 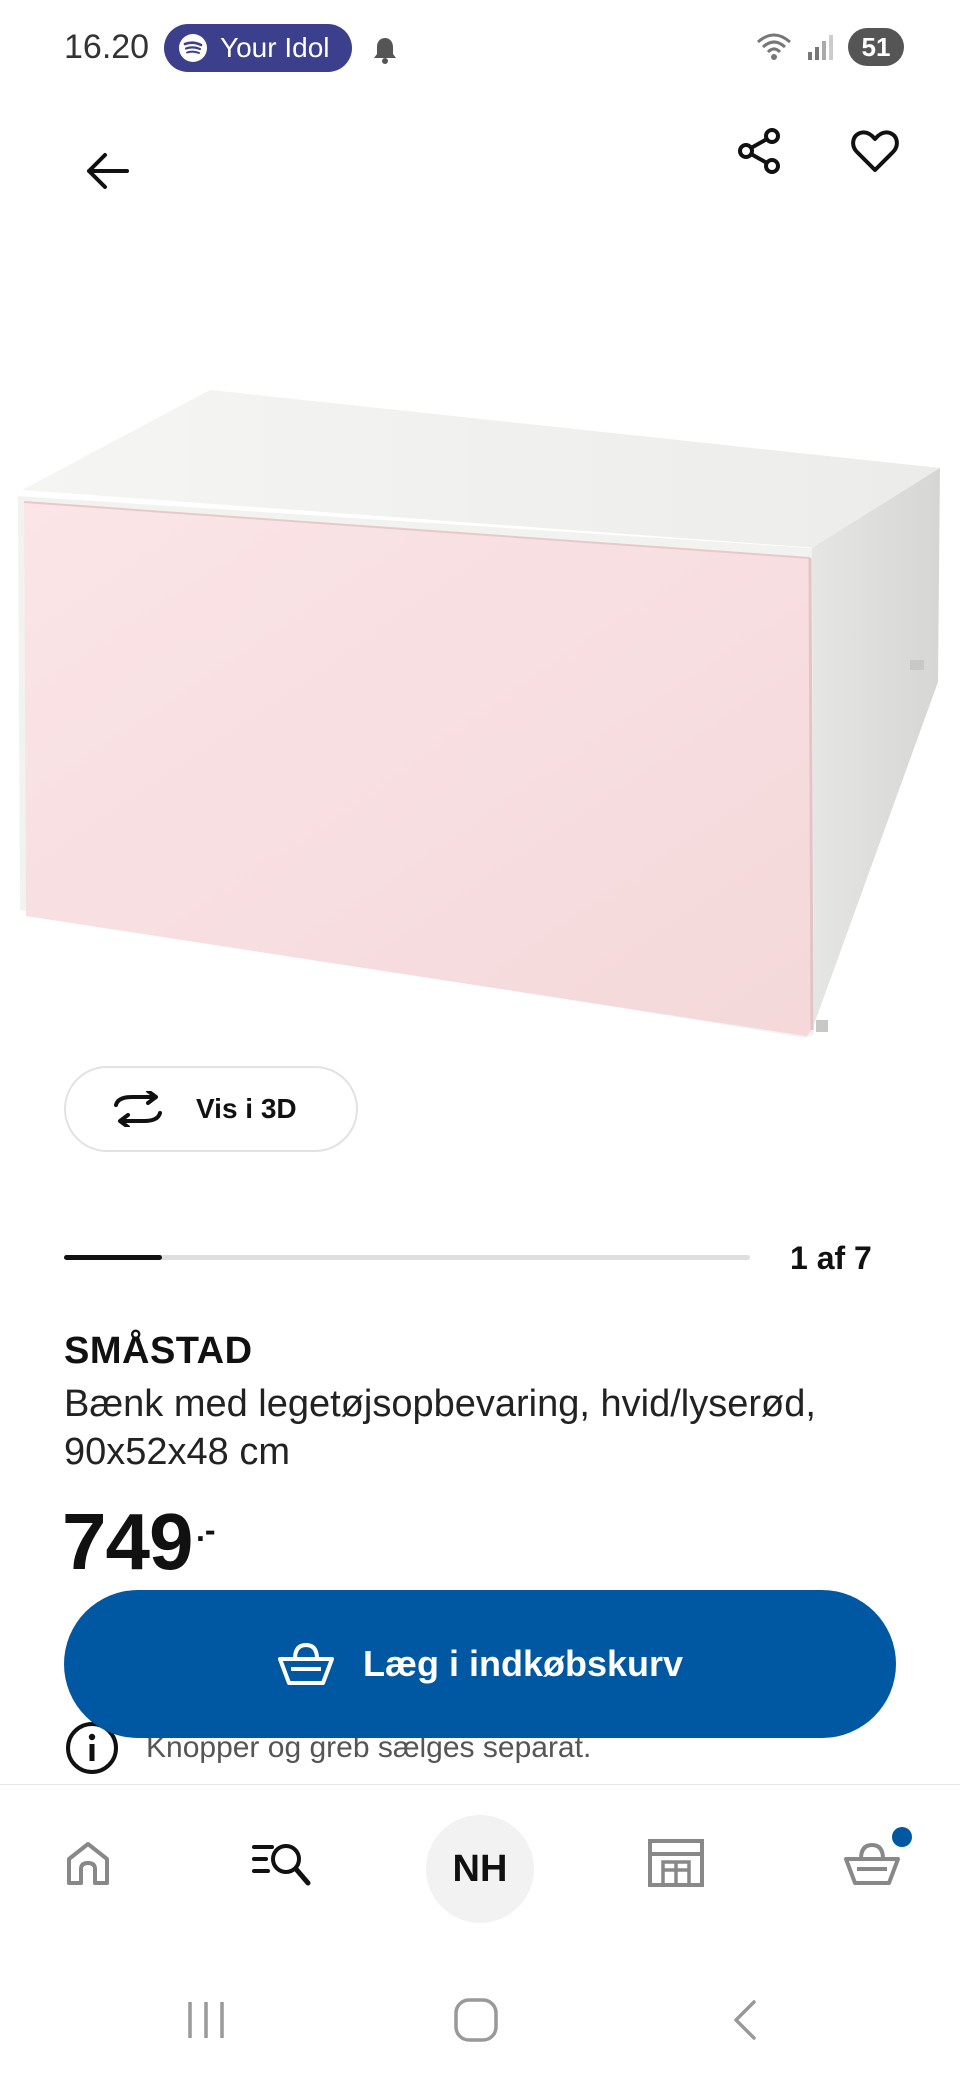 I want to click on status-bar: 16.20 Your Idol 51, so click(x=480, y=50).